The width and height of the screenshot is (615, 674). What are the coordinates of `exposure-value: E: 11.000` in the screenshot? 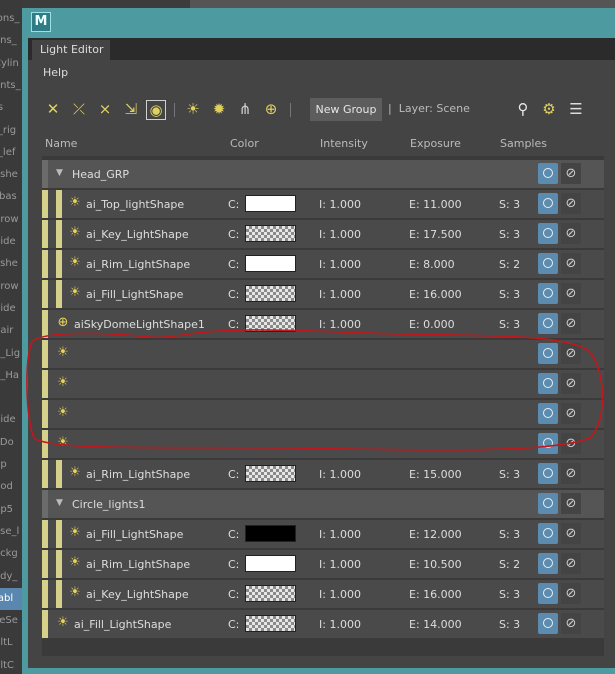 It's located at (435, 204).